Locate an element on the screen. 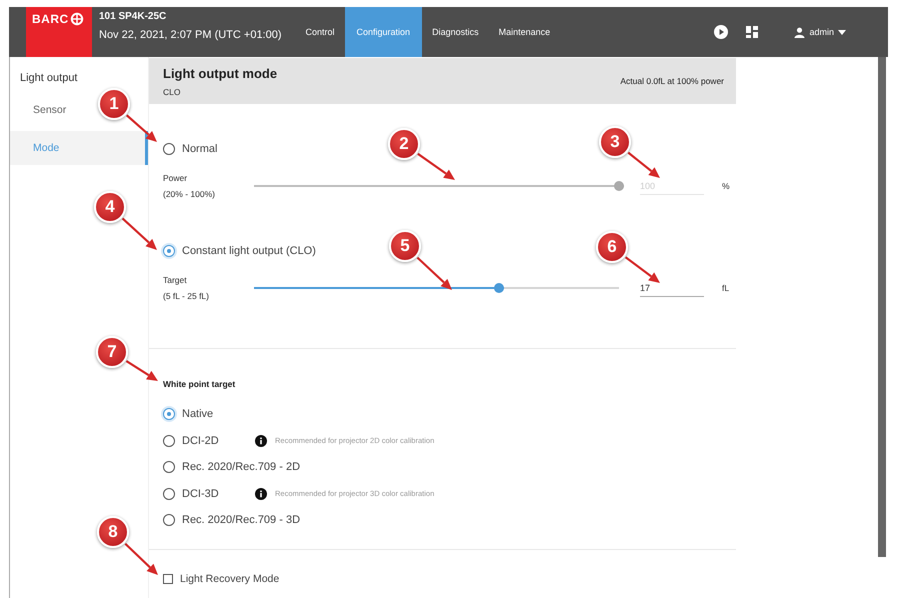 The image size is (898, 598). range-text: (5 fL - 25 fL) is located at coordinates (186, 296).